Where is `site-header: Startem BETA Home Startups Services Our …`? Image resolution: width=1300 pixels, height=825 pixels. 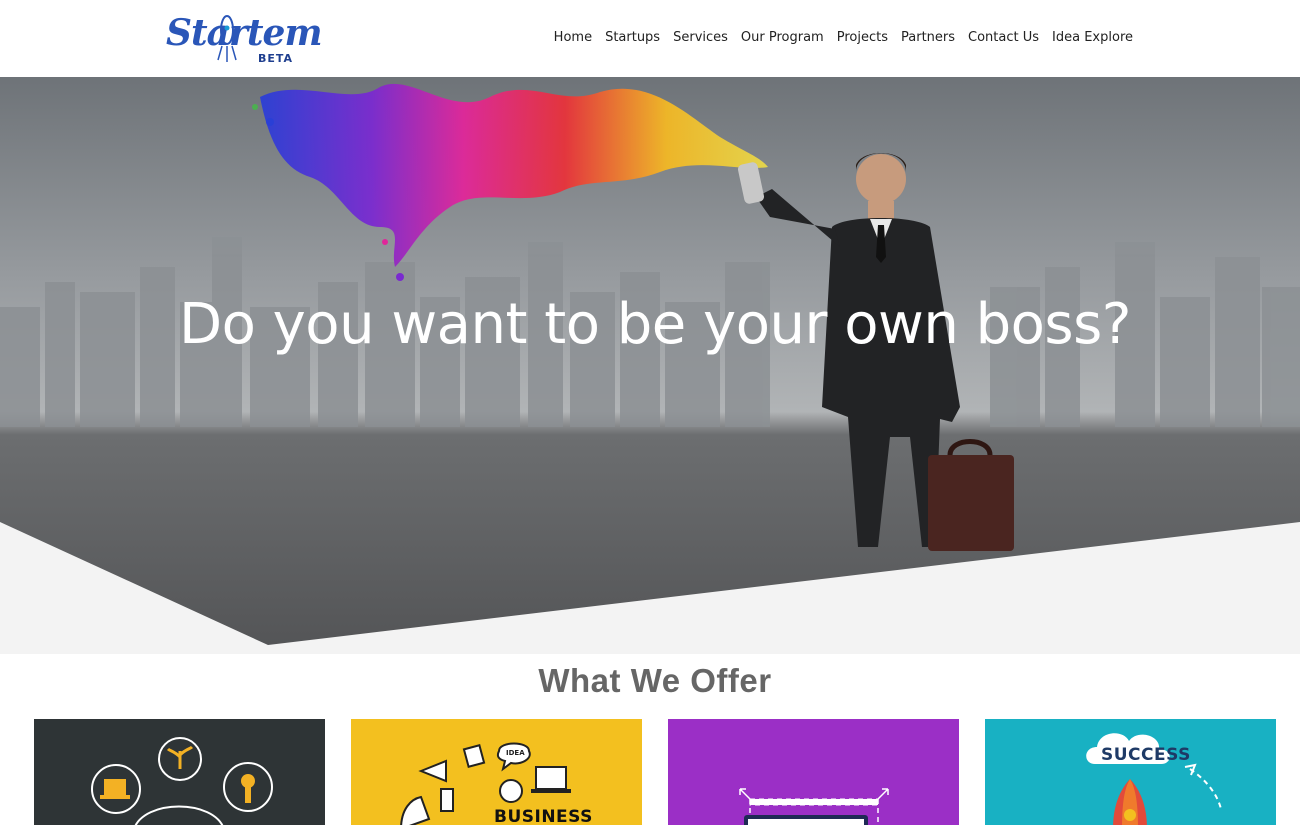 site-header: Startem BETA Home Startups Services Our … is located at coordinates (650, 38).